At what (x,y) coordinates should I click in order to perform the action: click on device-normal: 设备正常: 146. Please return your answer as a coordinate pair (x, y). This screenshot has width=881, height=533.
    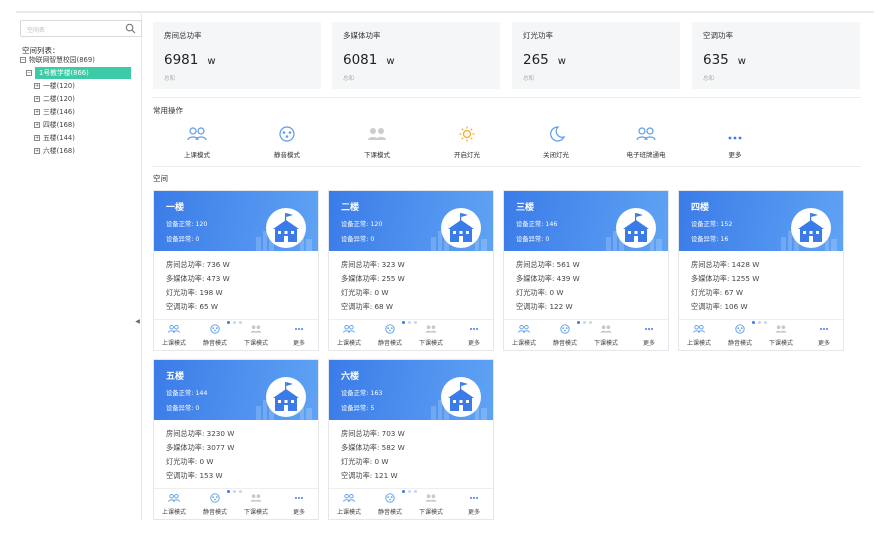
    Looking at the image, I should click on (537, 224).